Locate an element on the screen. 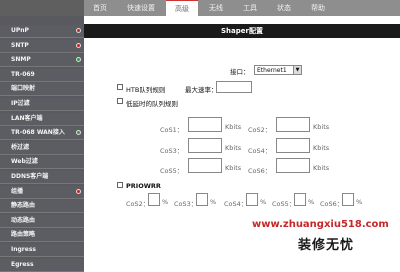 This screenshot has height=272, width=400. cos6-input is located at coordinates (293, 165).